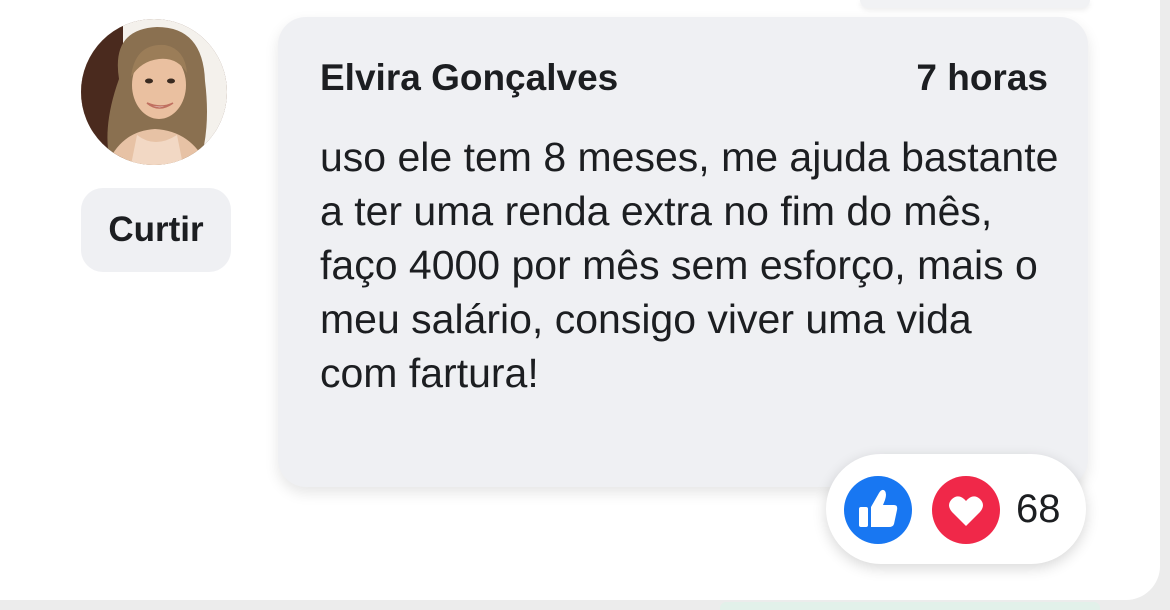 This screenshot has width=1170, height=610. I want to click on avatar-photo, so click(154, 92).